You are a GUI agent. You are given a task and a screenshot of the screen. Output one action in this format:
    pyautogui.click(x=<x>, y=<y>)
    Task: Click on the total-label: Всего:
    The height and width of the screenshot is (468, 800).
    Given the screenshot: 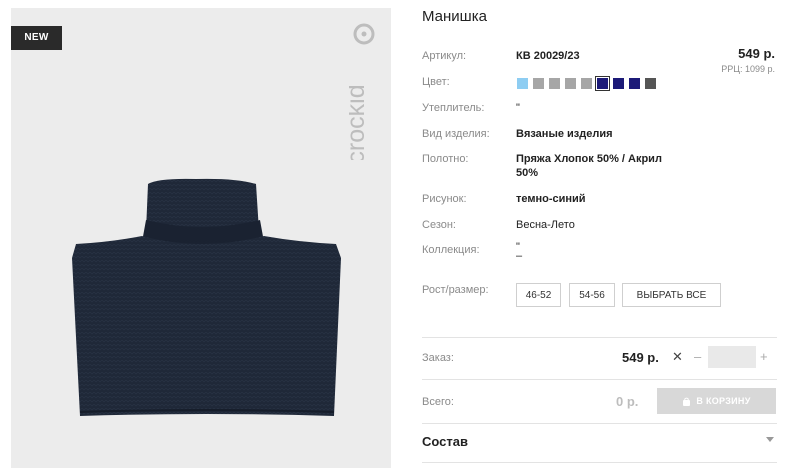 What is the action you would take?
    pyautogui.click(x=438, y=402)
    